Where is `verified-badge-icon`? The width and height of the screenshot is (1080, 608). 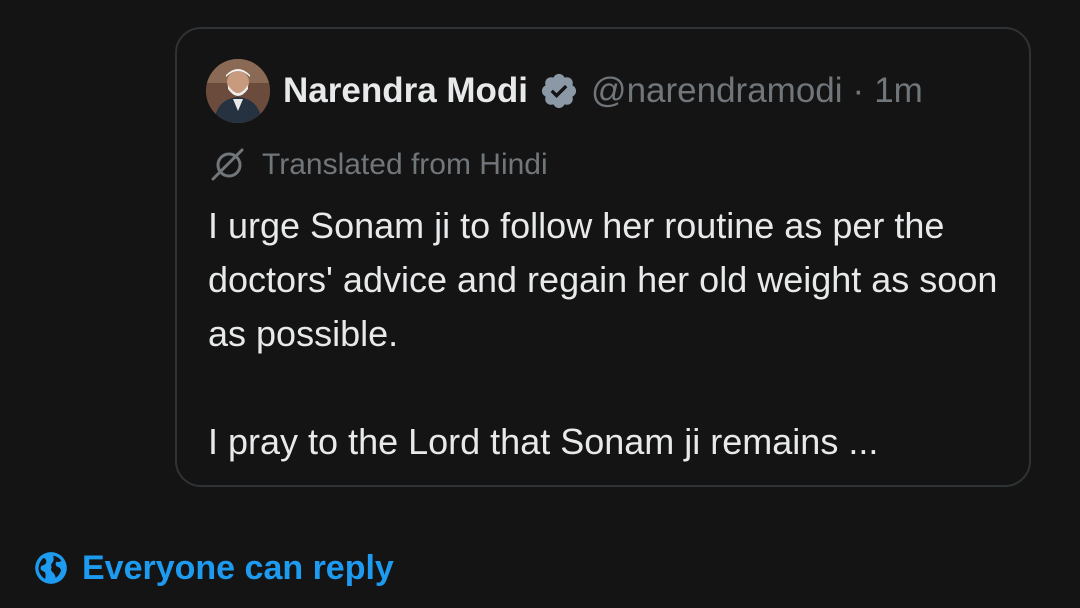 verified-badge-icon is located at coordinates (559, 91).